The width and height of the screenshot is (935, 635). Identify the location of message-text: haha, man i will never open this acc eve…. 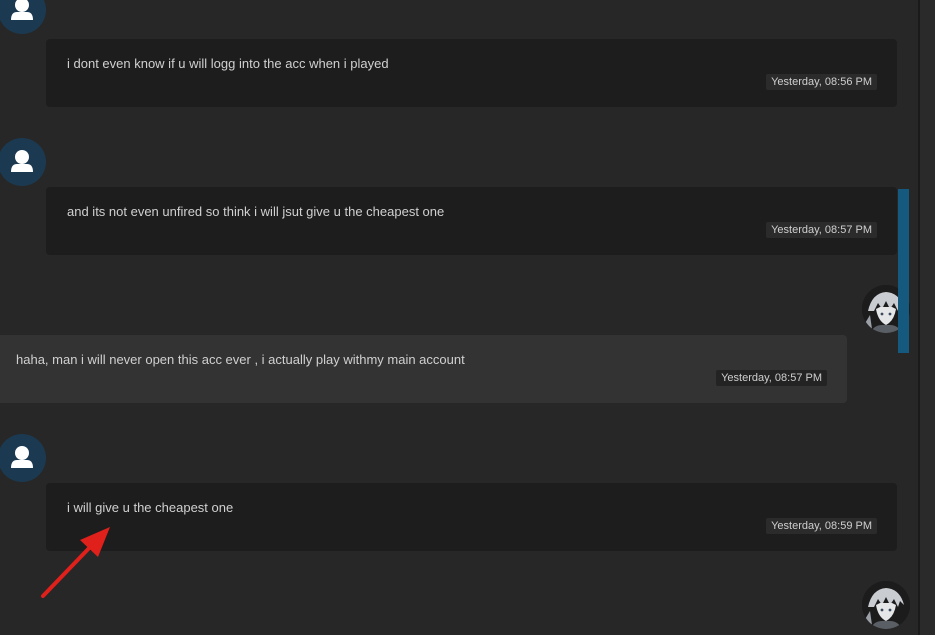
(240, 359).